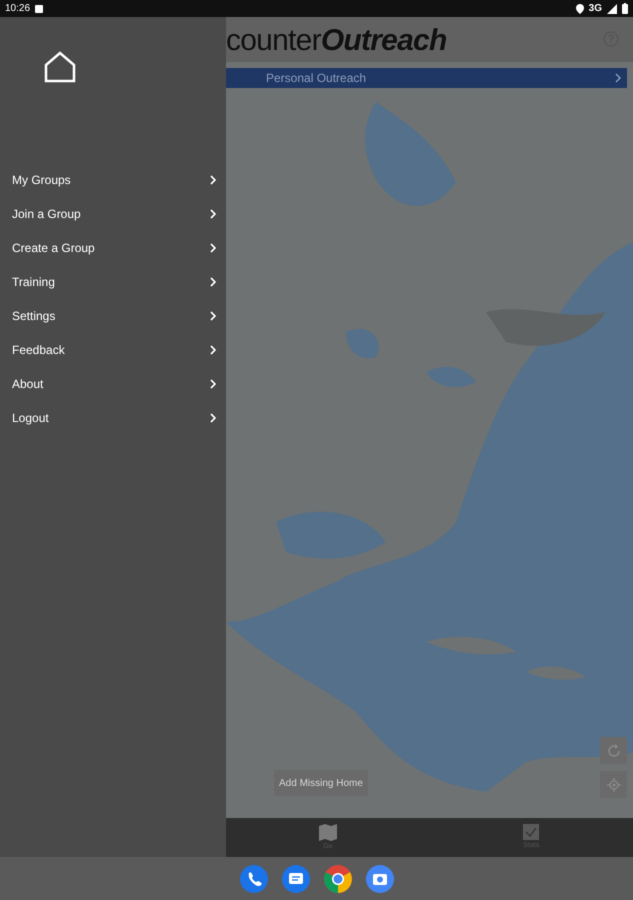 The width and height of the screenshot is (633, 900). Describe the element at coordinates (113, 248) in the screenshot. I see `menu-item: Create a Group` at that location.